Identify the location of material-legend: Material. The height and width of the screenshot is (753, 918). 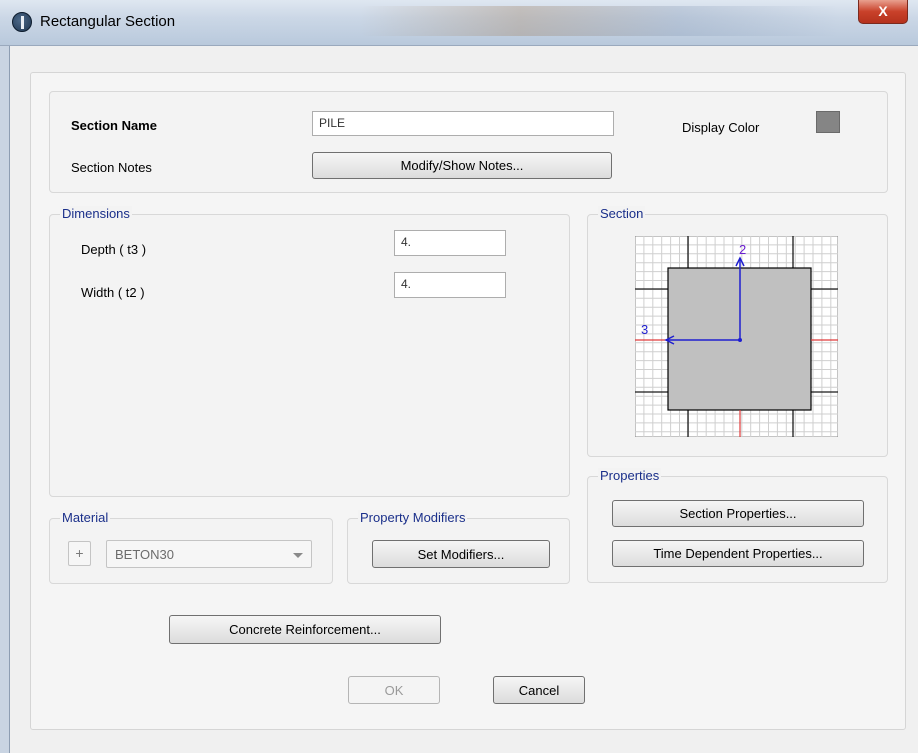
(85, 517).